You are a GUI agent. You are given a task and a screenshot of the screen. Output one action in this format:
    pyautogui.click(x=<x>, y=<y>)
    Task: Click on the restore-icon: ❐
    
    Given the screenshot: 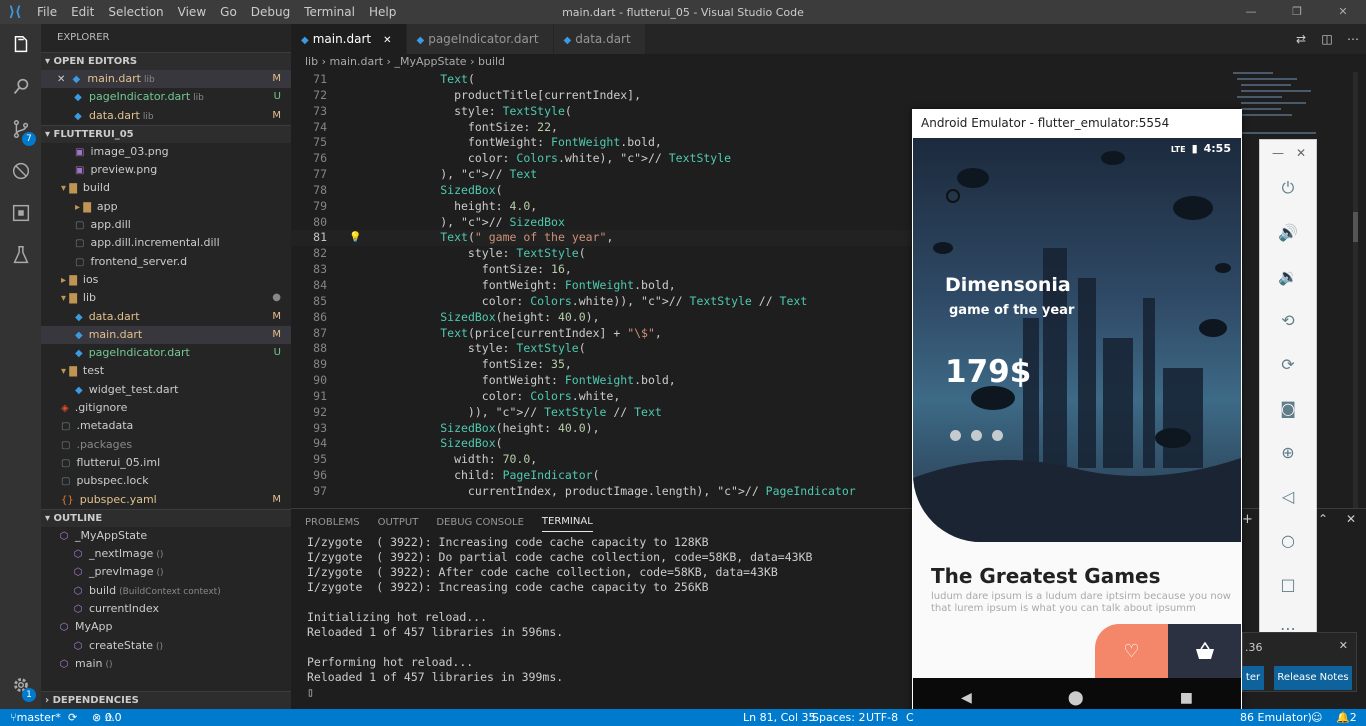 What is the action you would take?
    pyautogui.click(x=1297, y=12)
    